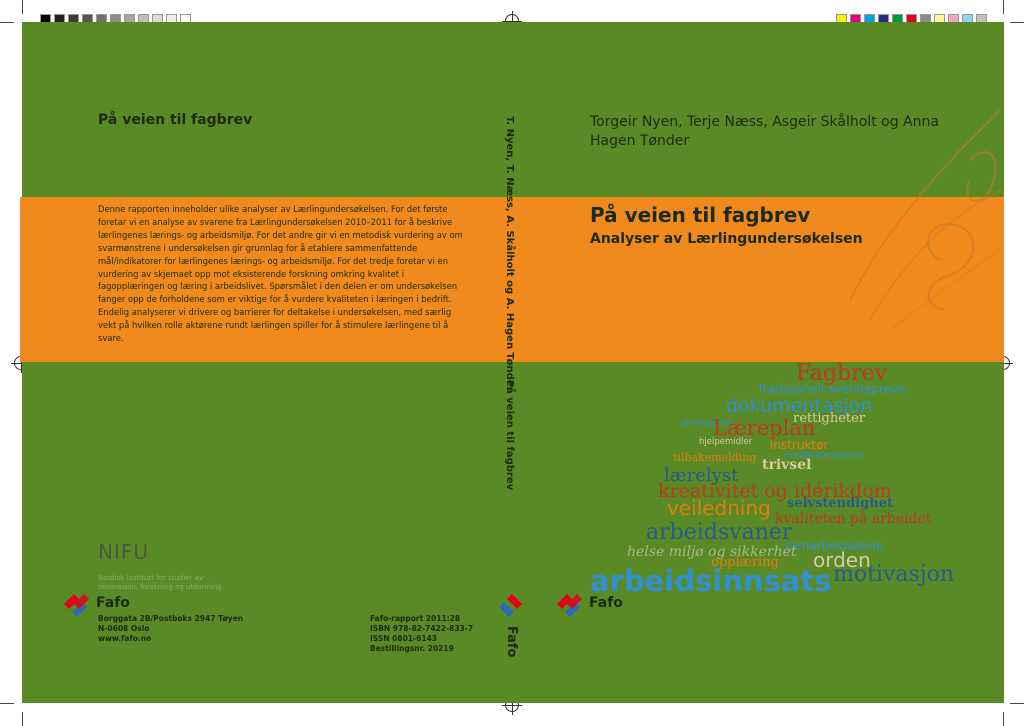 The width and height of the screenshot is (1024, 726). What do you see at coordinates (894, 574) in the screenshot?
I see `word-motivasjon: motivasjon` at bounding box center [894, 574].